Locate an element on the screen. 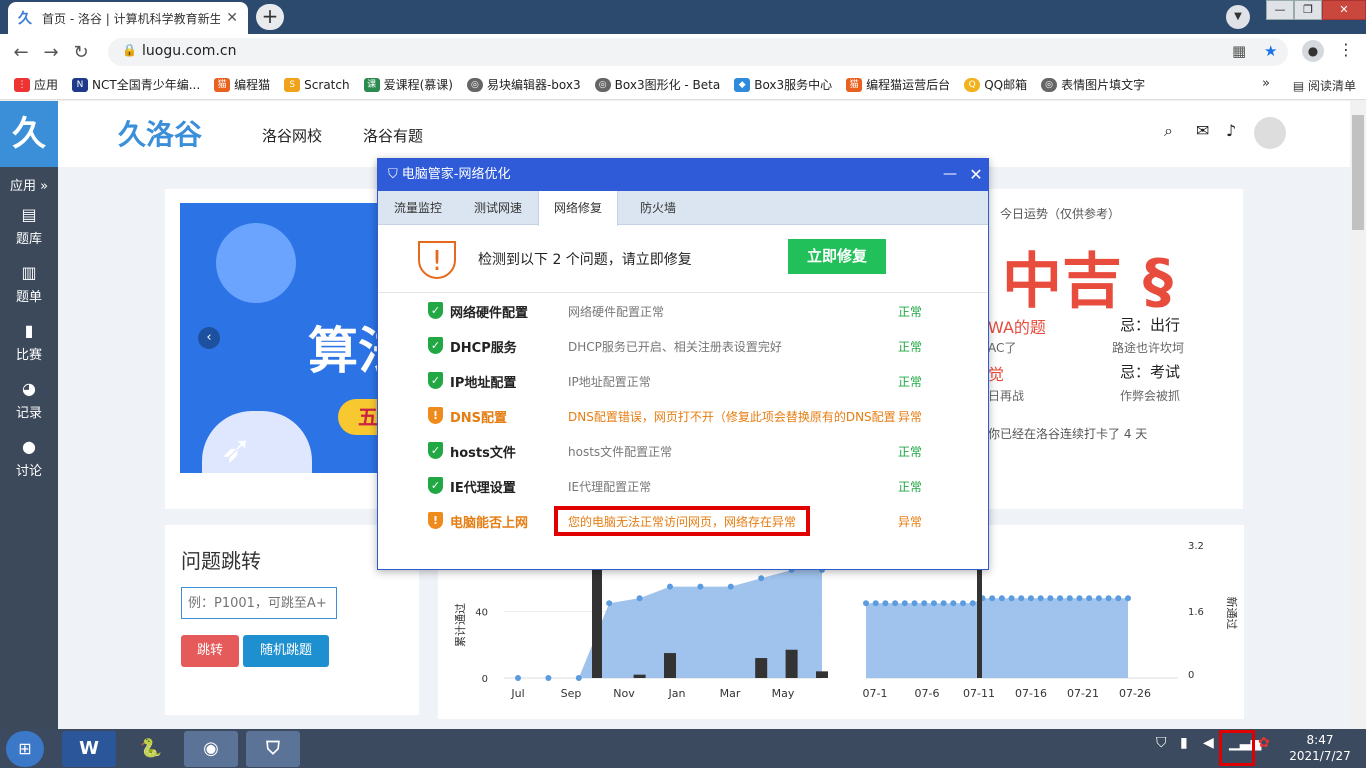 The width and height of the screenshot is (1366, 768). tab-traffic: 流量监控 is located at coordinates (418, 208).